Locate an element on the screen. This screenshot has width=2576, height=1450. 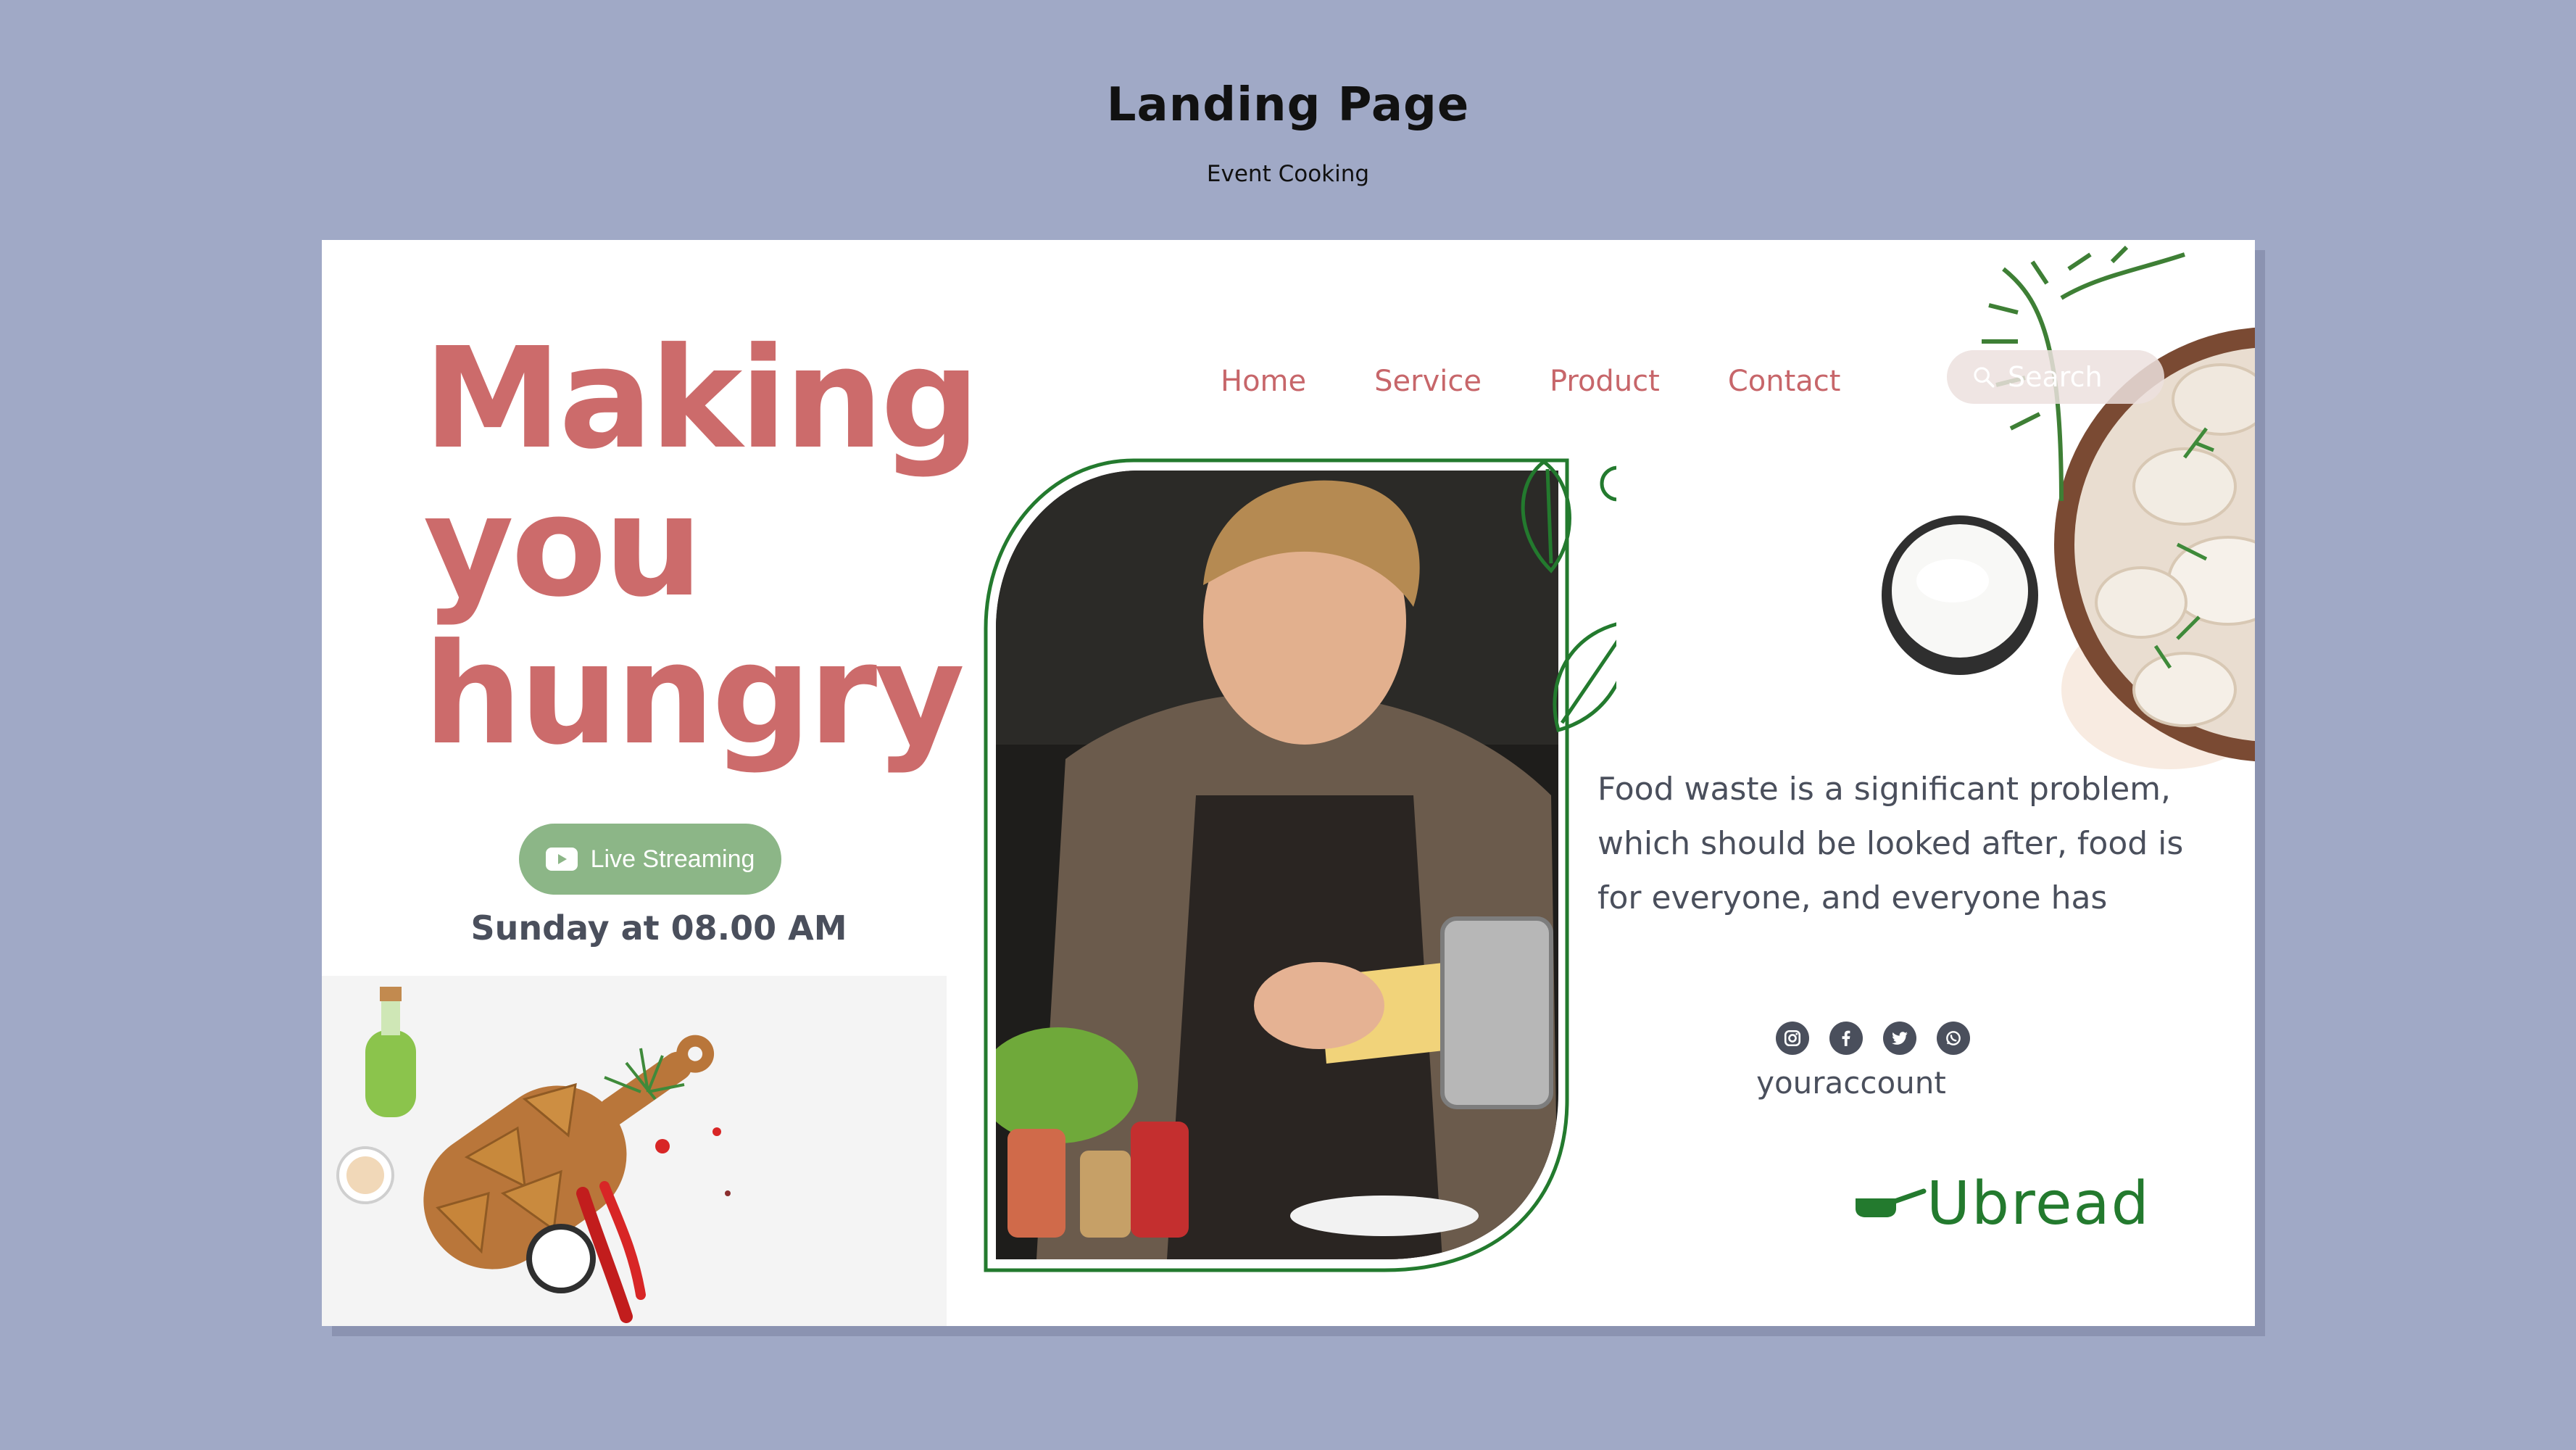
pan-icon is located at coordinates (1891, 1202).